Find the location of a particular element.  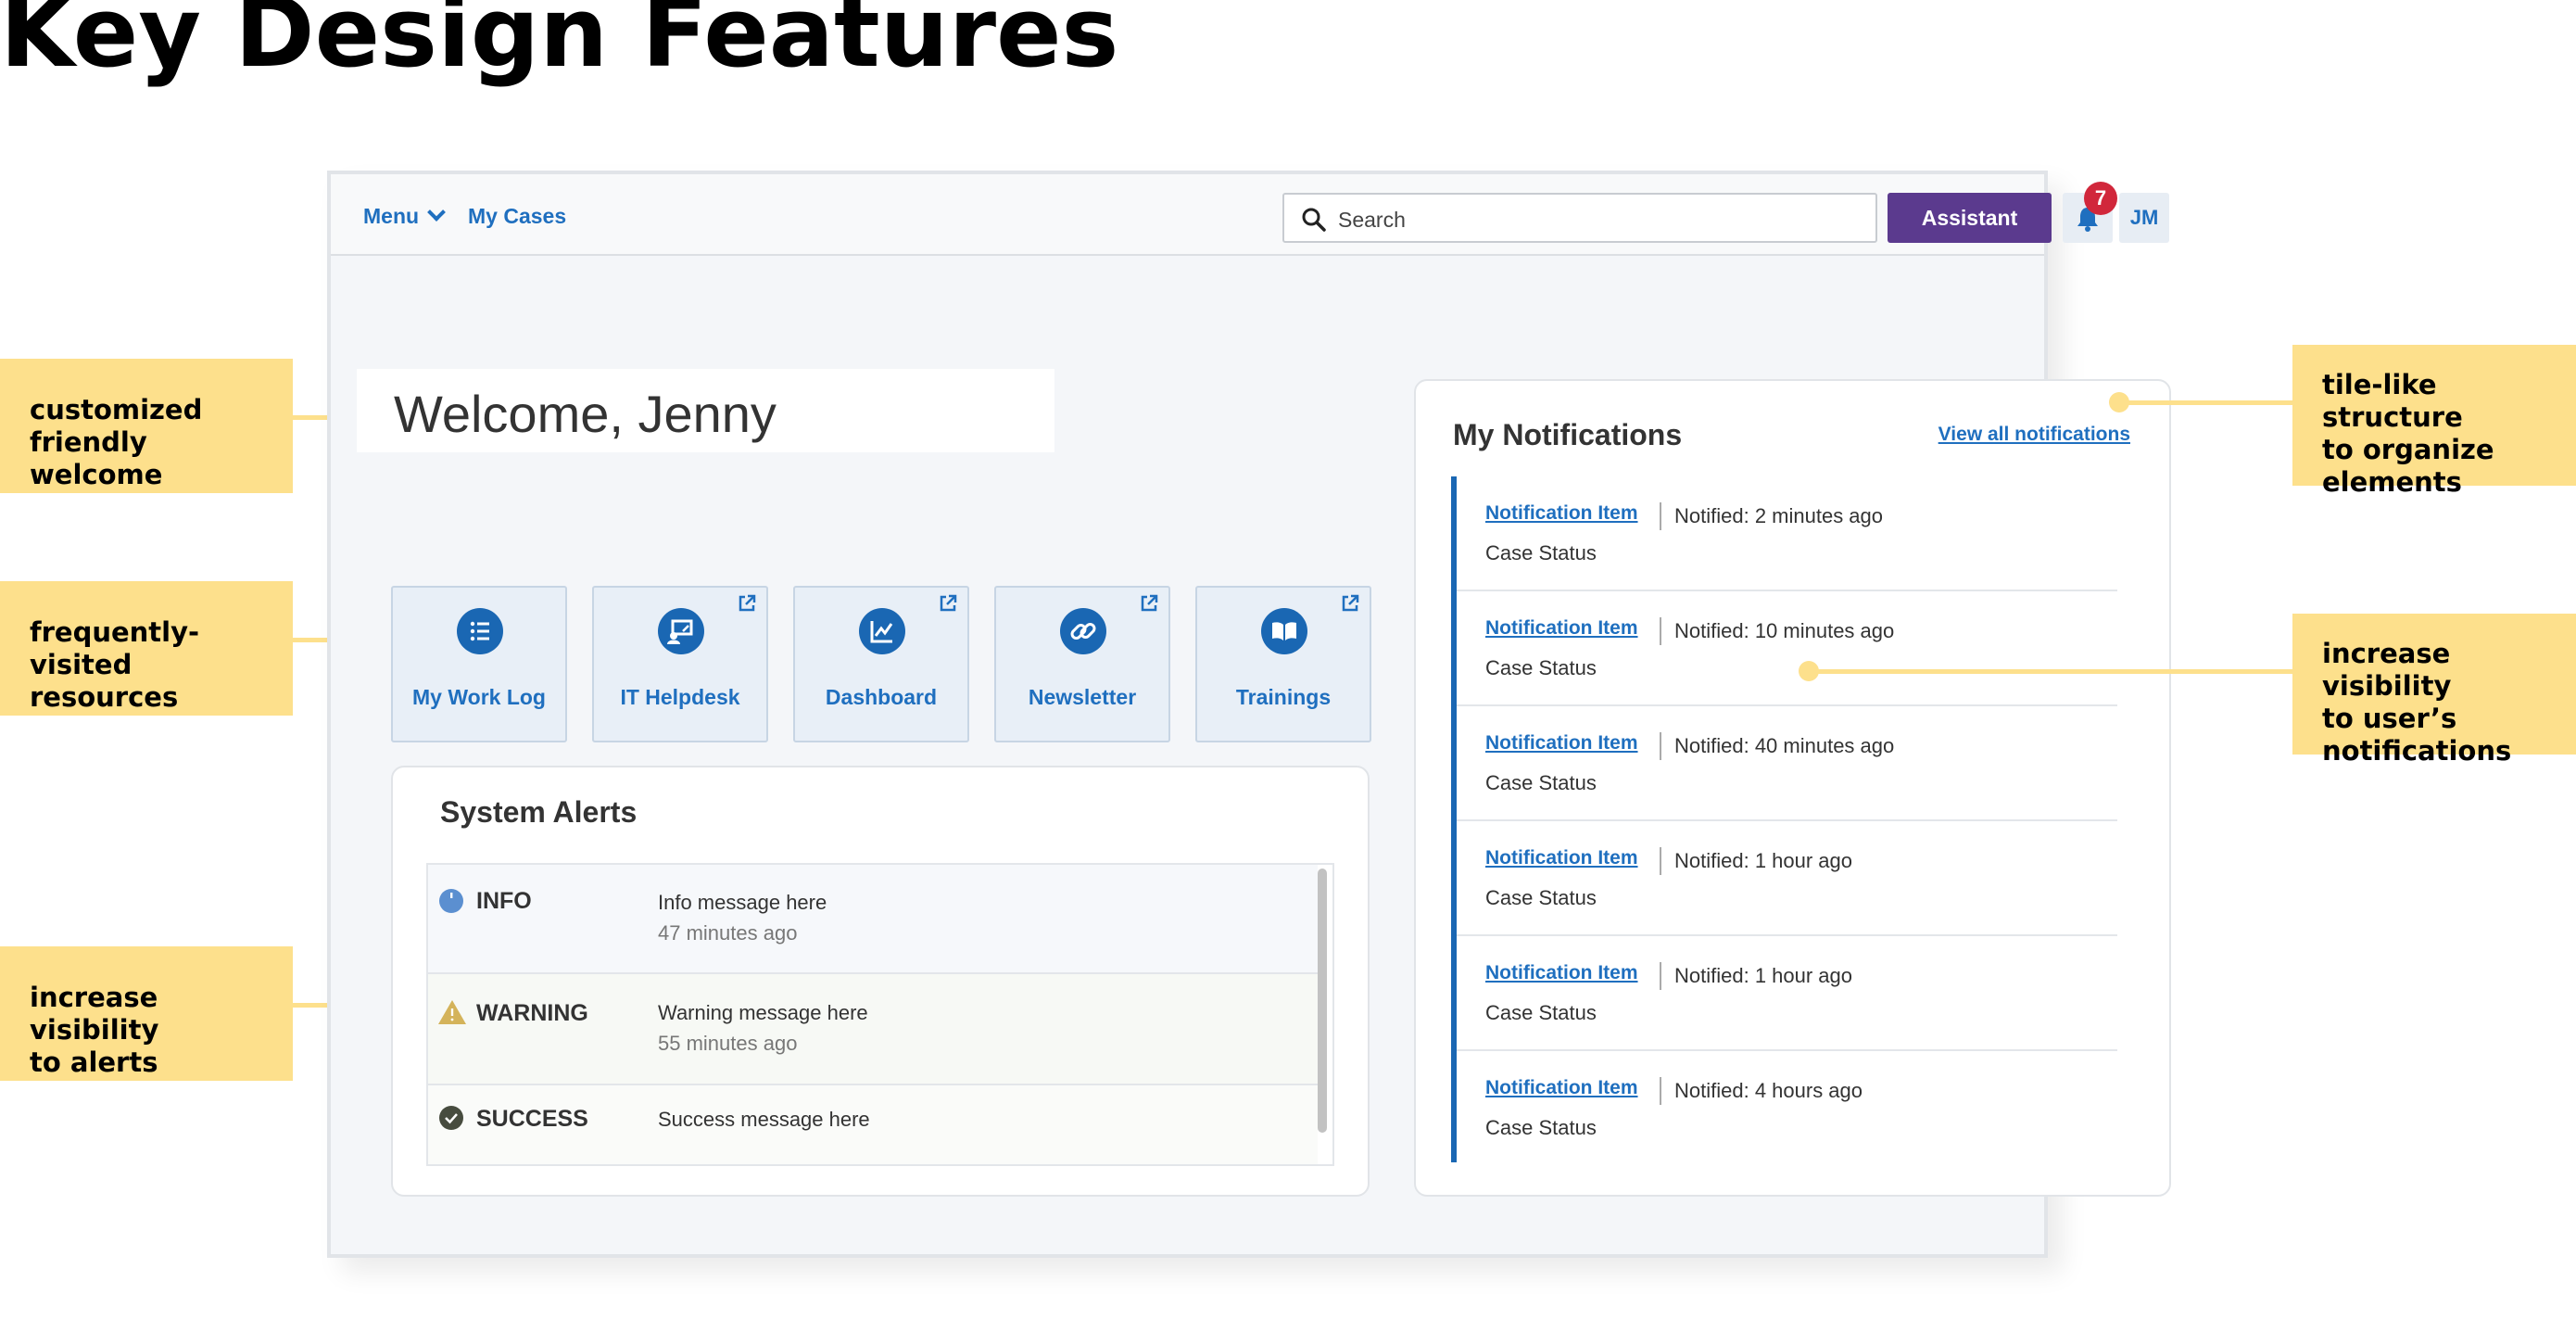

alert-time: 55 minutes ago is located at coordinates (728, 1043).